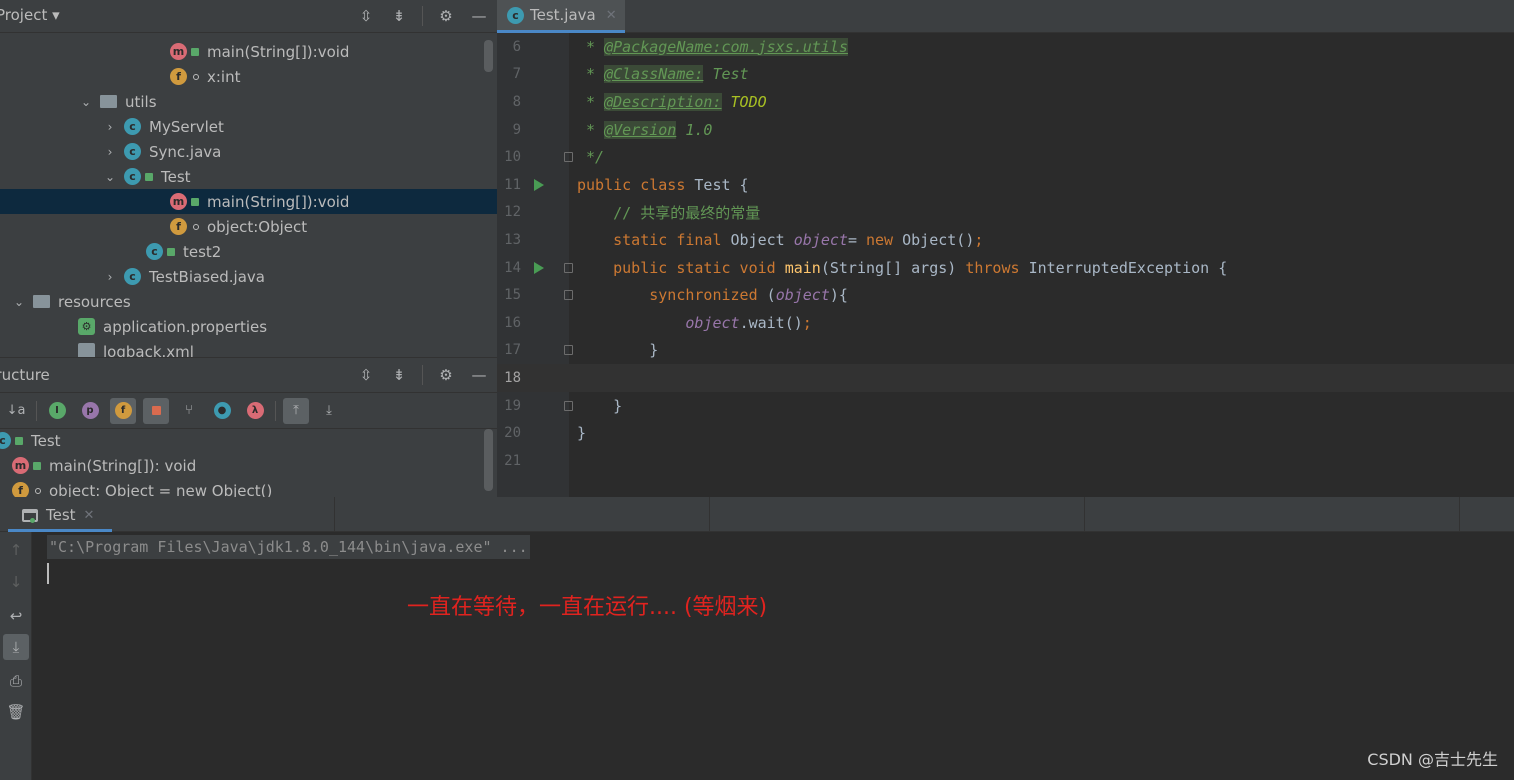 This screenshot has height=780, width=1514. What do you see at coordinates (1005, 185) in the screenshot?
I see `code-line: 11 public class Test {` at bounding box center [1005, 185].